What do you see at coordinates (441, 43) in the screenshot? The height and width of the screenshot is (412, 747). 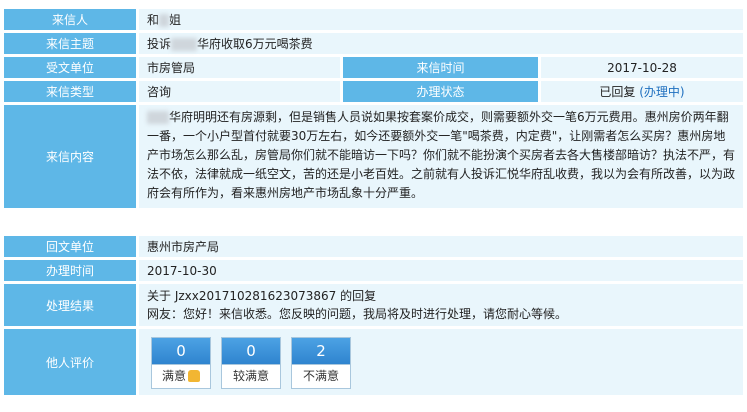 I see `subject-value: 投诉 华府收取6万元喝茶费` at bounding box center [441, 43].